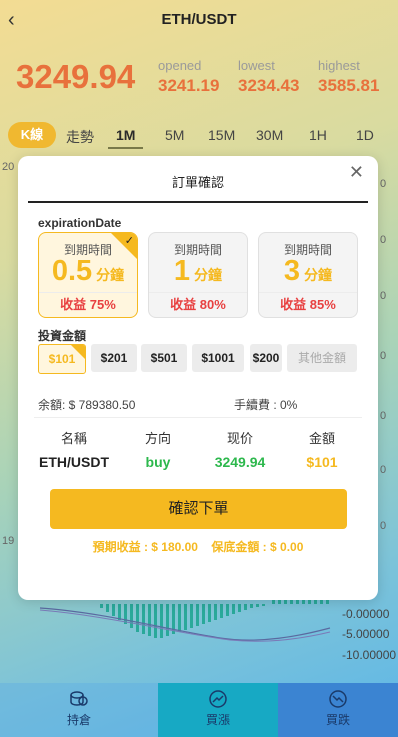 This screenshot has width=398, height=737. Describe the element at coordinates (32, 135) in the screenshot. I see `tab-kline: K線` at that location.